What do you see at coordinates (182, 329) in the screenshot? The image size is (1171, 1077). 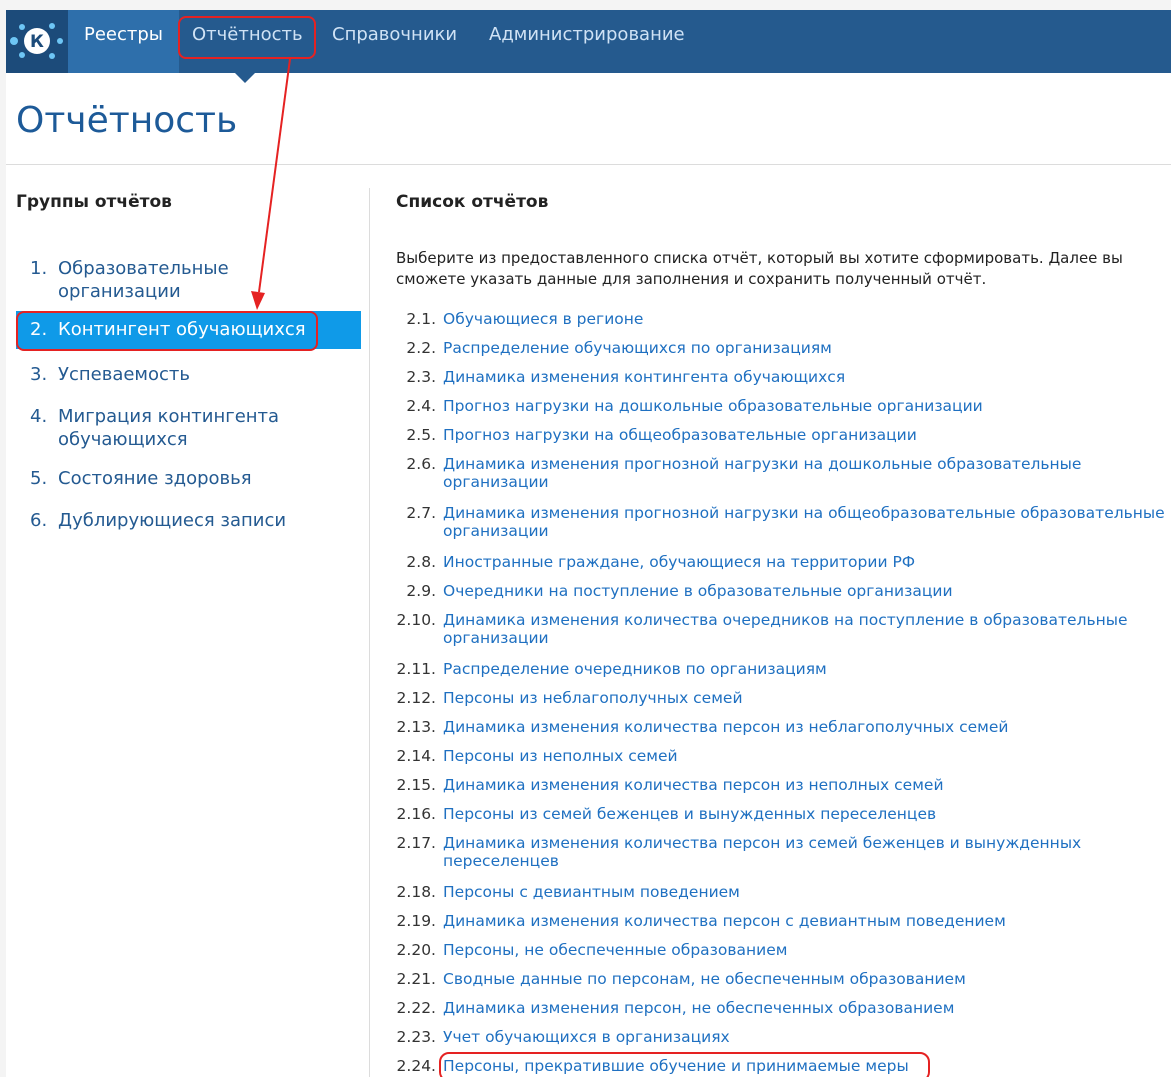 I see `group-label: Контингент обучающихся` at bounding box center [182, 329].